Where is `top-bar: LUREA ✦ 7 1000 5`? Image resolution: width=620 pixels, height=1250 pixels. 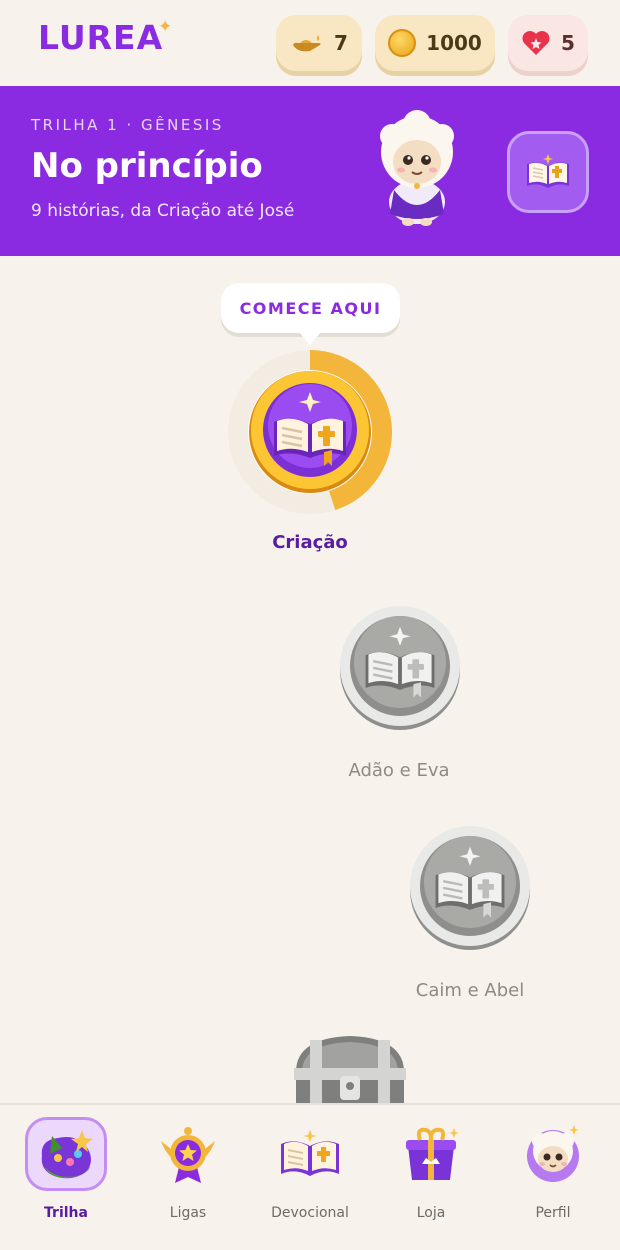 top-bar: LUREA ✦ 7 1000 5 is located at coordinates (310, 43).